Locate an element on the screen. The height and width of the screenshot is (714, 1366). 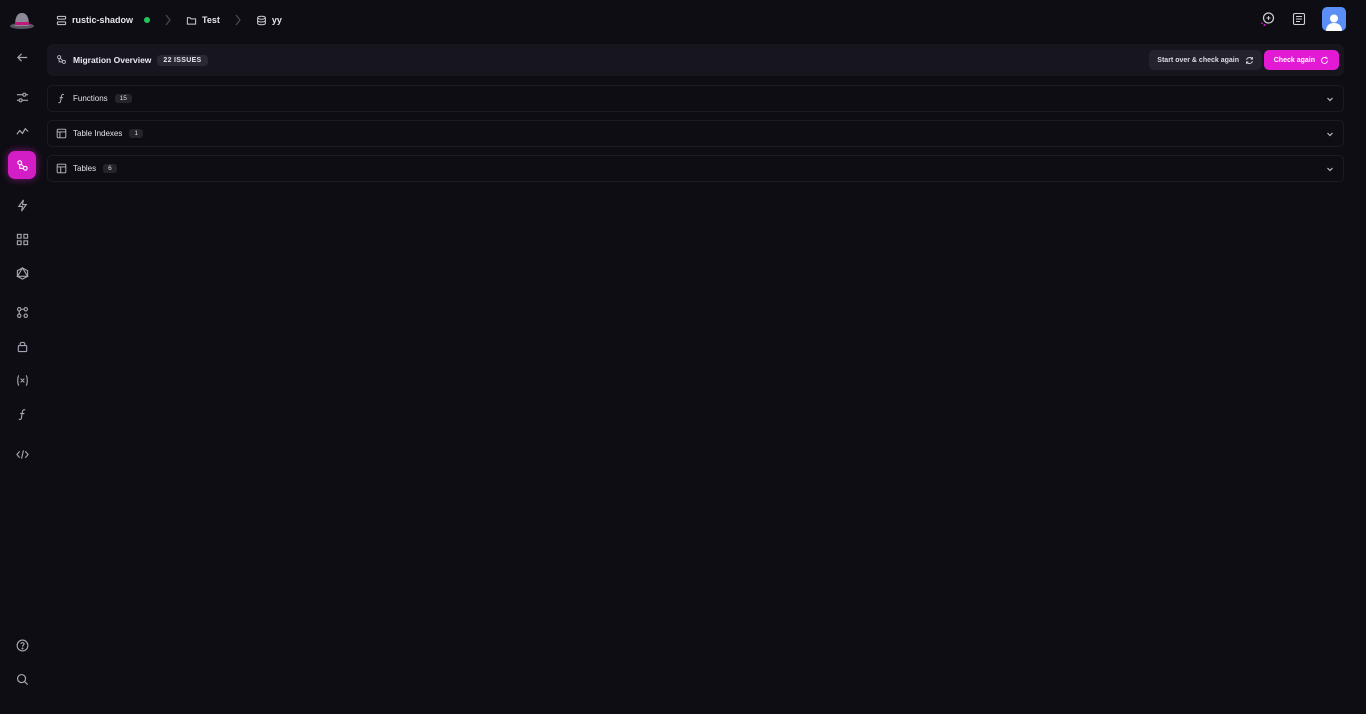
overview-title-group: Migration Overview 22 ISSUES is located at coordinates (132, 60).